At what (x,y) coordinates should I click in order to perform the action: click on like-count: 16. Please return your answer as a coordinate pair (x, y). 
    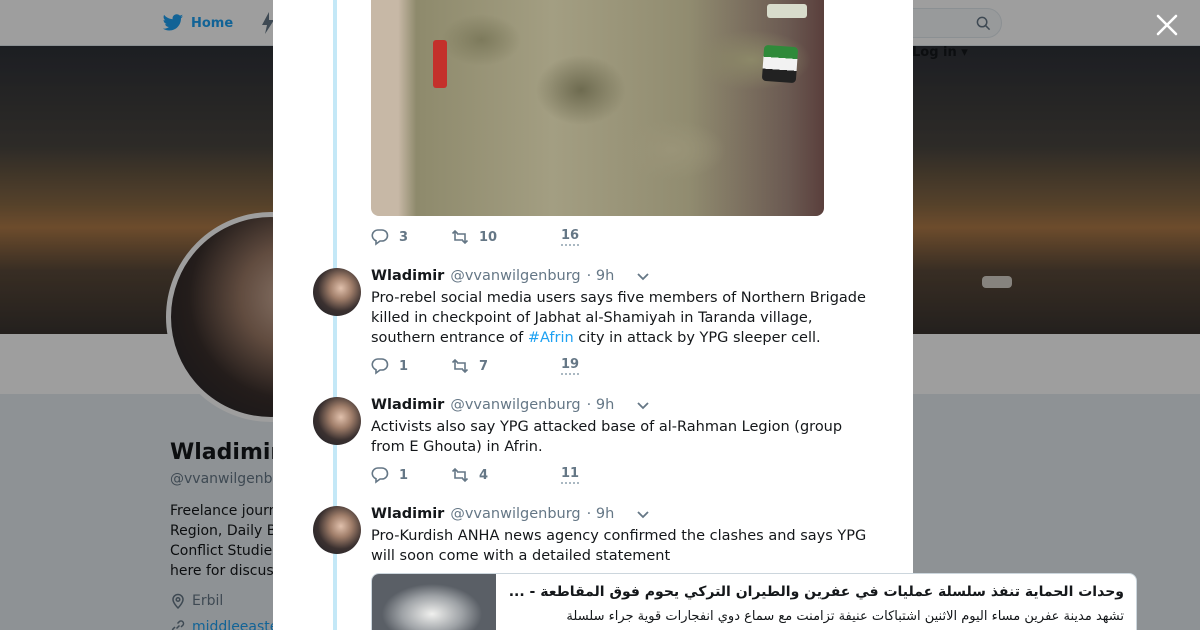
    Looking at the image, I should click on (570, 237).